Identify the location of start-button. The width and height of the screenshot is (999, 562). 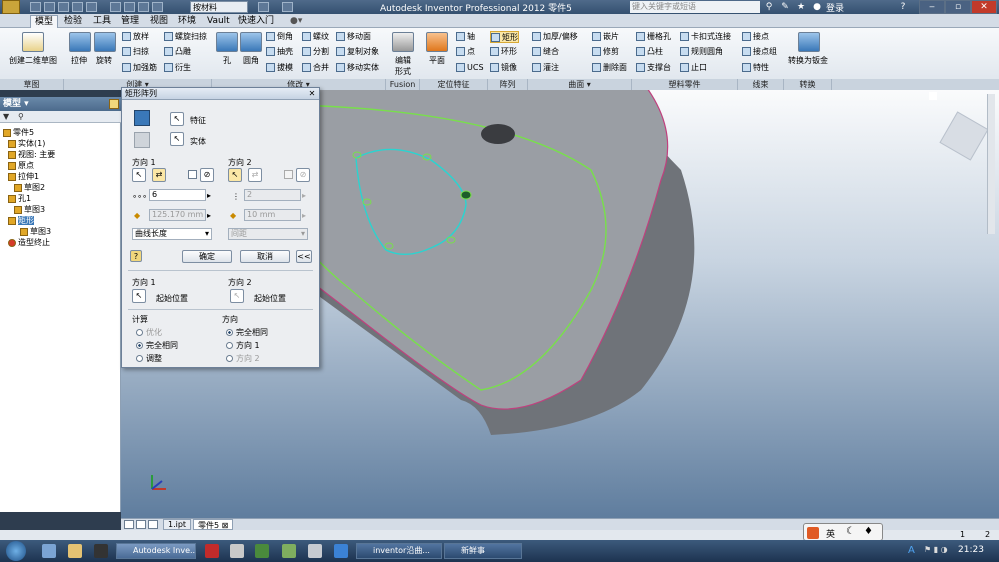
(16, 551).